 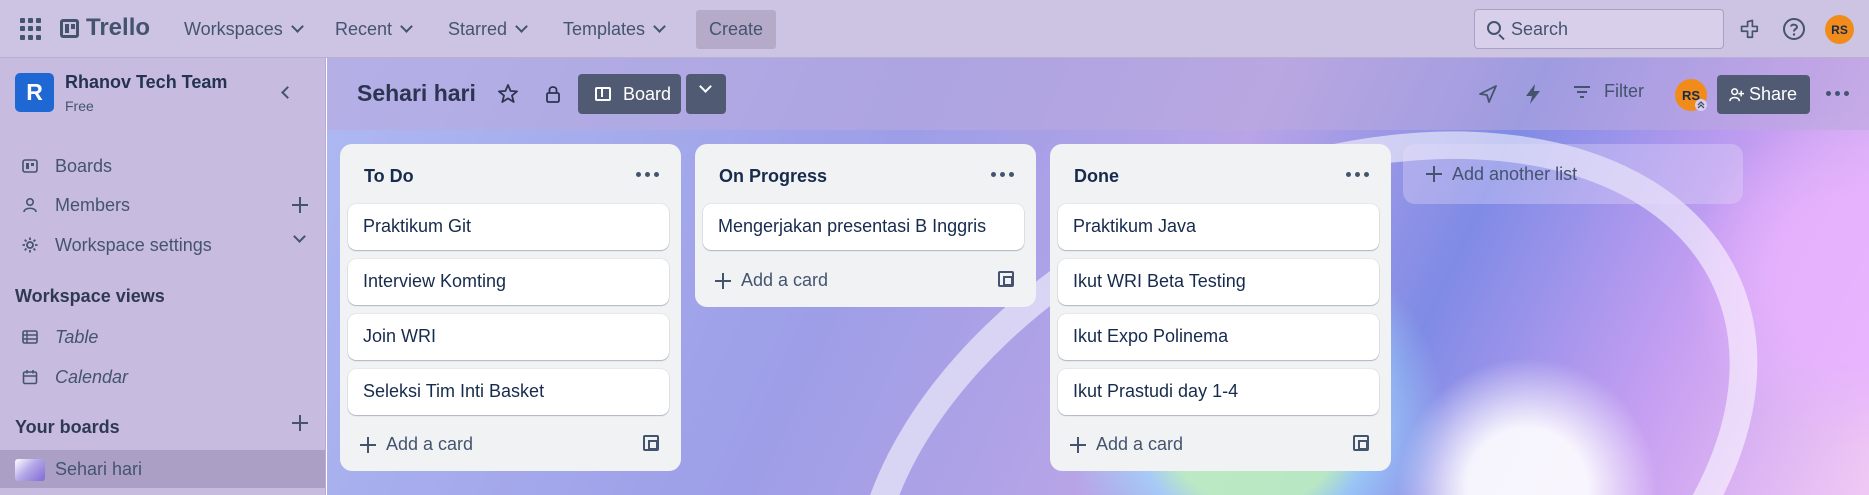 What do you see at coordinates (69, 28) in the screenshot?
I see `trello-logo-icon` at bounding box center [69, 28].